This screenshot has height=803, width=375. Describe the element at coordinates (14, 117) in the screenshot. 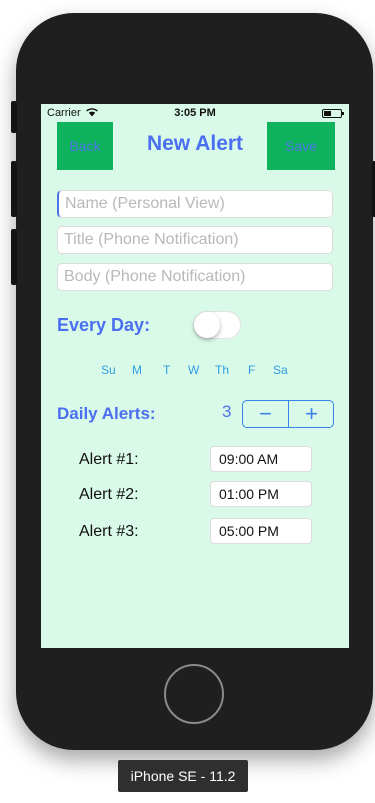

I see `mute-switch` at that location.